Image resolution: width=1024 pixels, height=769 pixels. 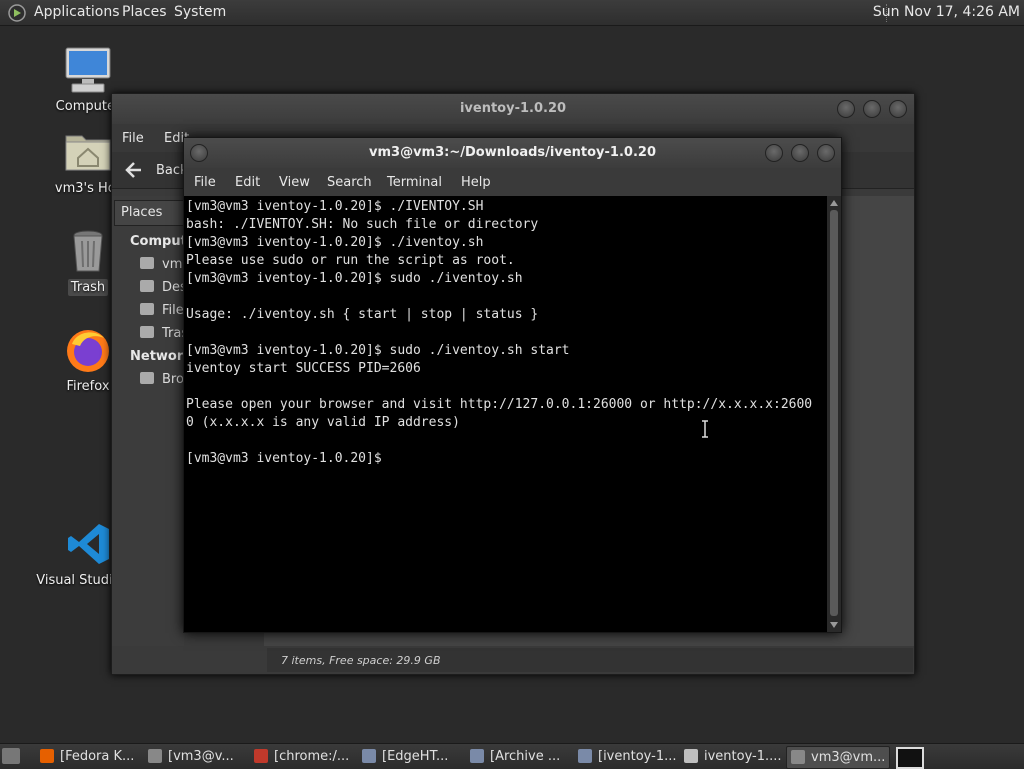 What do you see at coordinates (77, 12) in the screenshot?
I see `menu-applications: Applications` at bounding box center [77, 12].